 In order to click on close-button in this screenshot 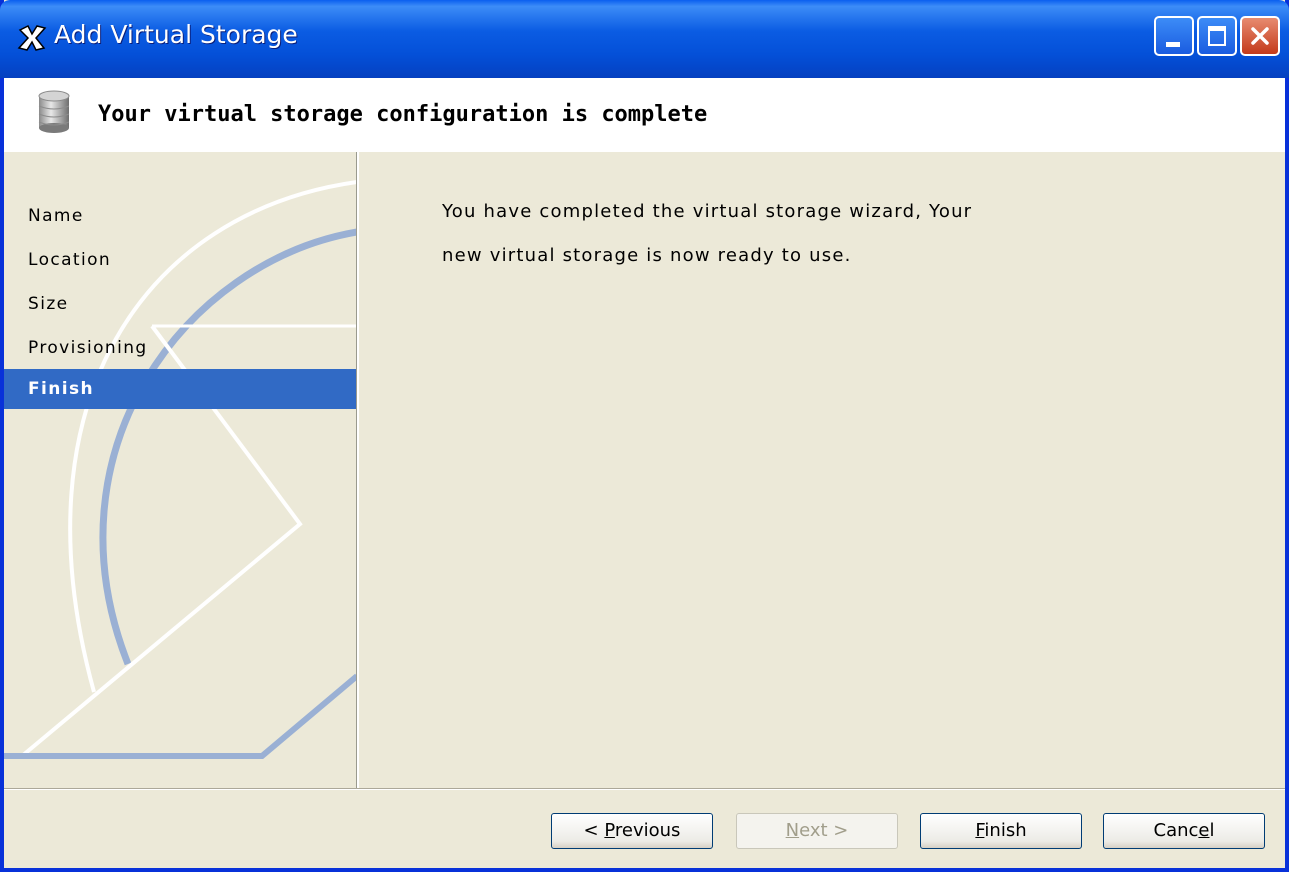, I will do `click(1260, 36)`.